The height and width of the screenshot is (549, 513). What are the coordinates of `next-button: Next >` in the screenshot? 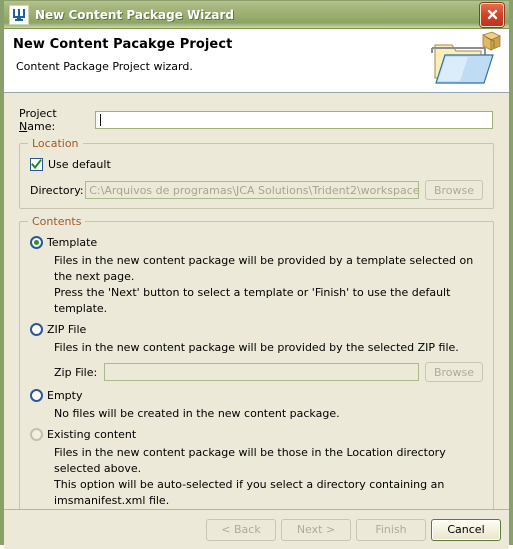 It's located at (316, 529).